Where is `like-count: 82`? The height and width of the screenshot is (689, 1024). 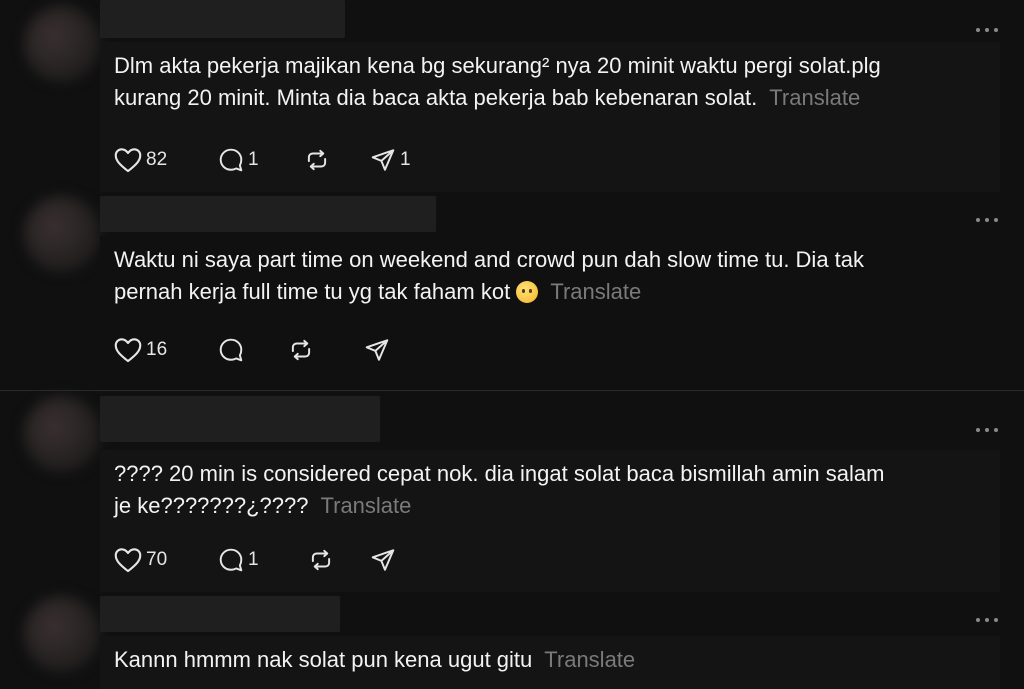
like-count: 82 is located at coordinates (157, 159).